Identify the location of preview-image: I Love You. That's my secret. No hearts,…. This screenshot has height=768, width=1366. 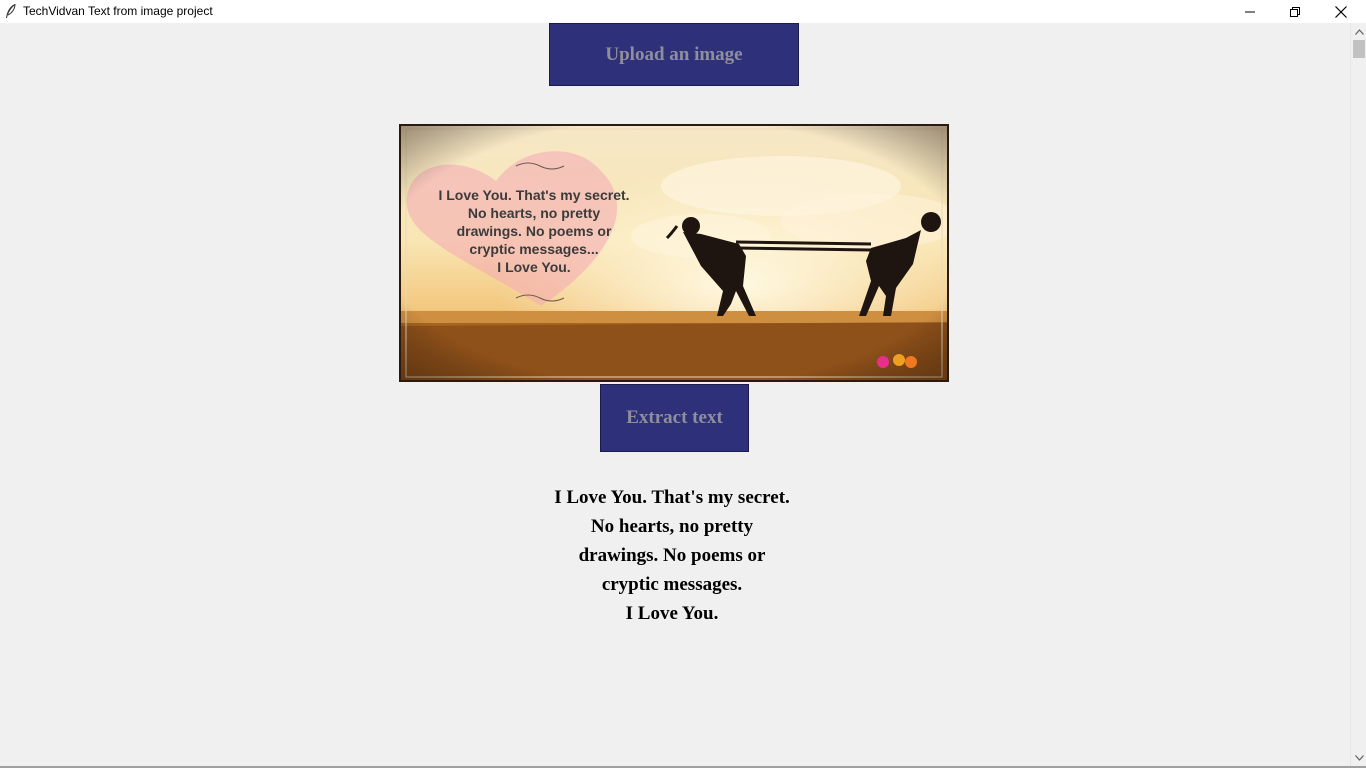
(674, 253).